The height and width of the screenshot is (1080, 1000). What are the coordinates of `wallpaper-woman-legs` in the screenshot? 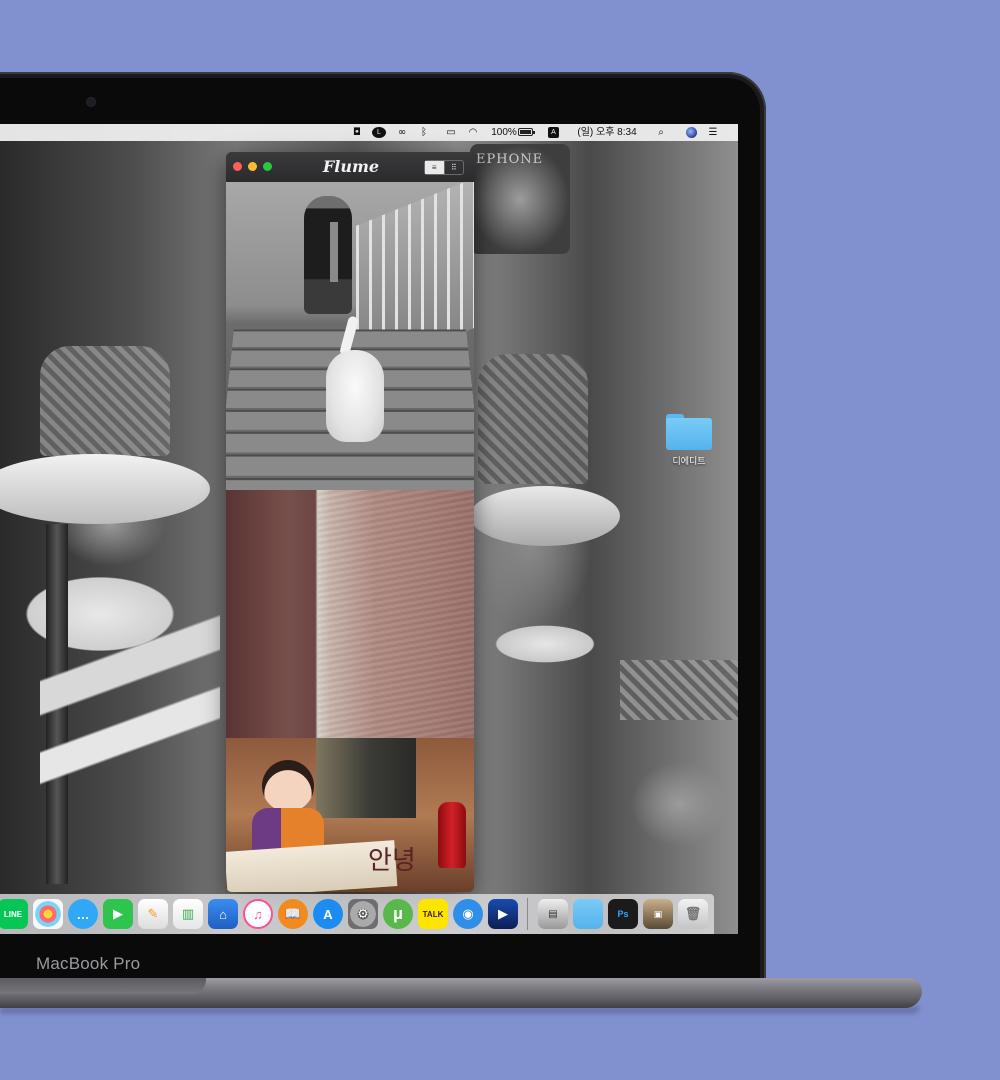 It's located at (130, 704).